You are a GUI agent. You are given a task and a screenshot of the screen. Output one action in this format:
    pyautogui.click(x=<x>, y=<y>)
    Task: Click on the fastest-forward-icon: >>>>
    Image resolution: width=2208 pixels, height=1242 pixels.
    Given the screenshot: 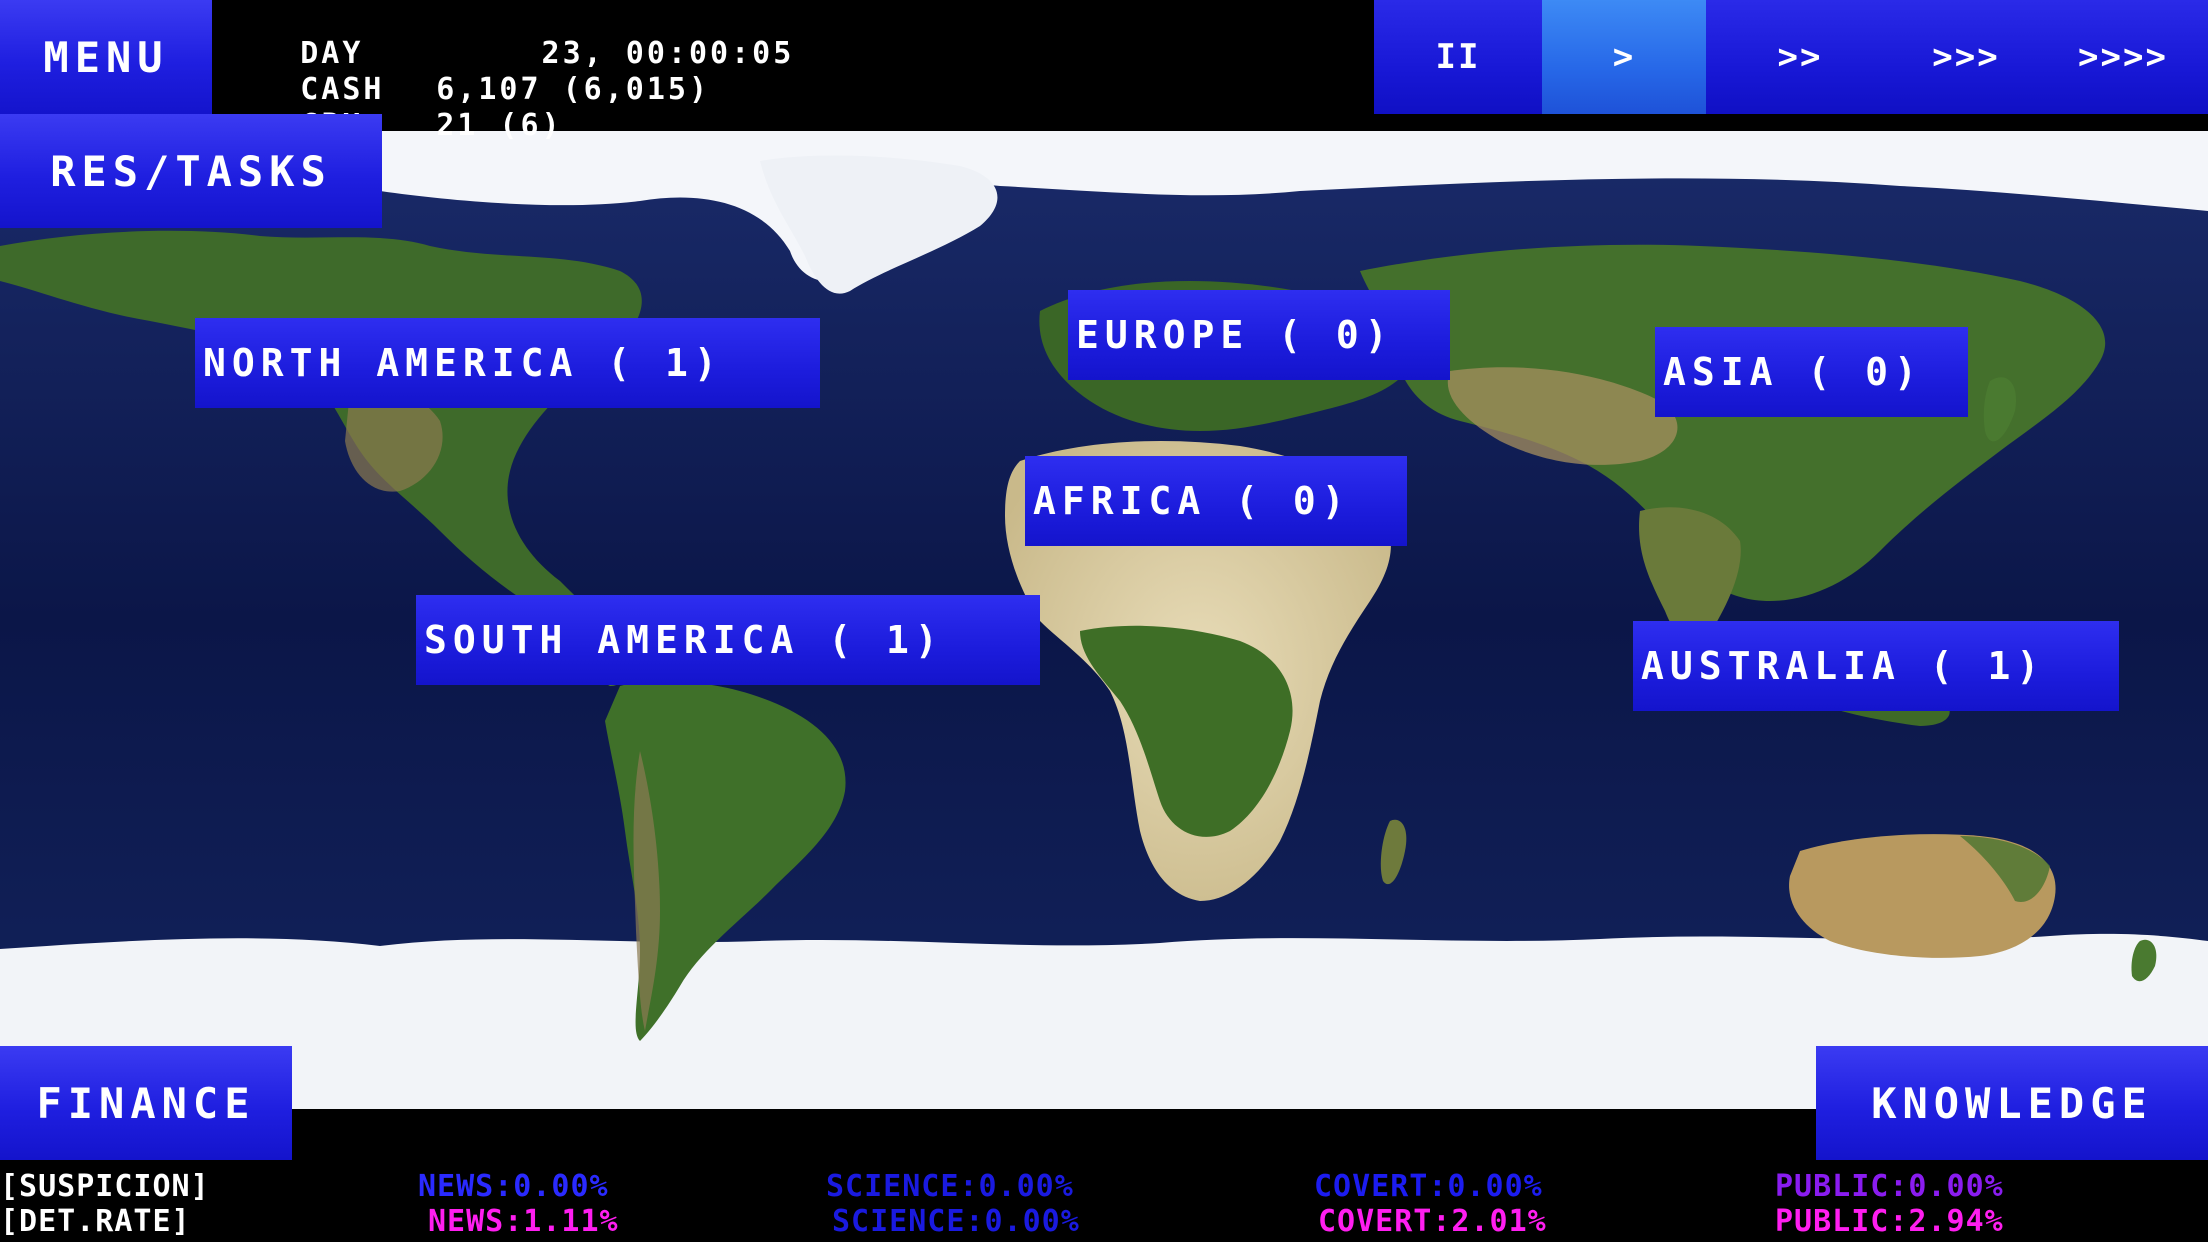 What is the action you would take?
    pyautogui.click(x=2123, y=57)
    